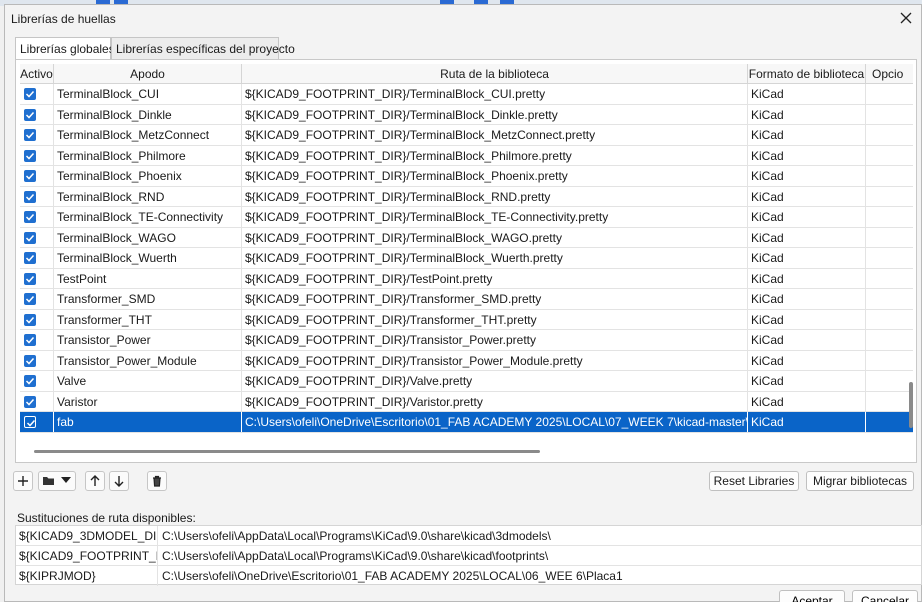  Describe the element at coordinates (148, 381) in the screenshot. I see `nickname-cell: Valve` at that location.